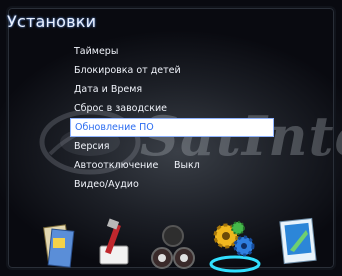  Describe the element at coordinates (108, 89) in the screenshot. I see `menu-item-label: Дата и Время` at that location.